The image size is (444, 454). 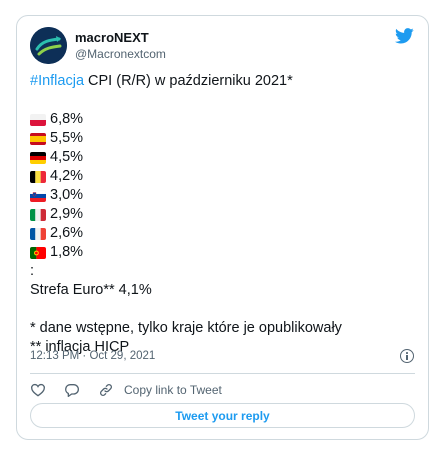 I want to click on italy-flag-icon, so click(x=38, y=214).